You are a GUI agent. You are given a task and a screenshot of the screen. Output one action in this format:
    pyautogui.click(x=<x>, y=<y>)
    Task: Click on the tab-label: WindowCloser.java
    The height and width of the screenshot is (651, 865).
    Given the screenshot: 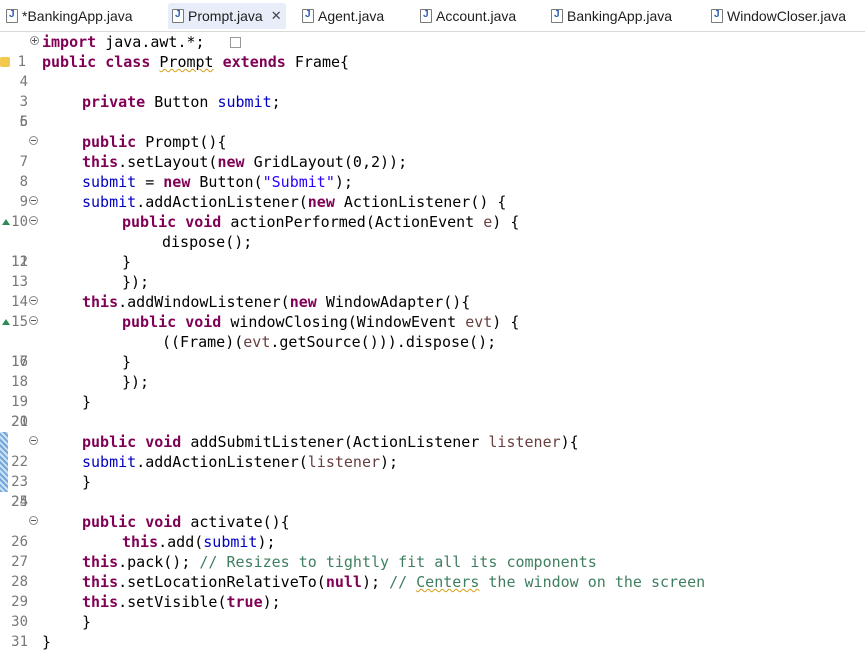 What is the action you would take?
    pyautogui.click(x=787, y=16)
    